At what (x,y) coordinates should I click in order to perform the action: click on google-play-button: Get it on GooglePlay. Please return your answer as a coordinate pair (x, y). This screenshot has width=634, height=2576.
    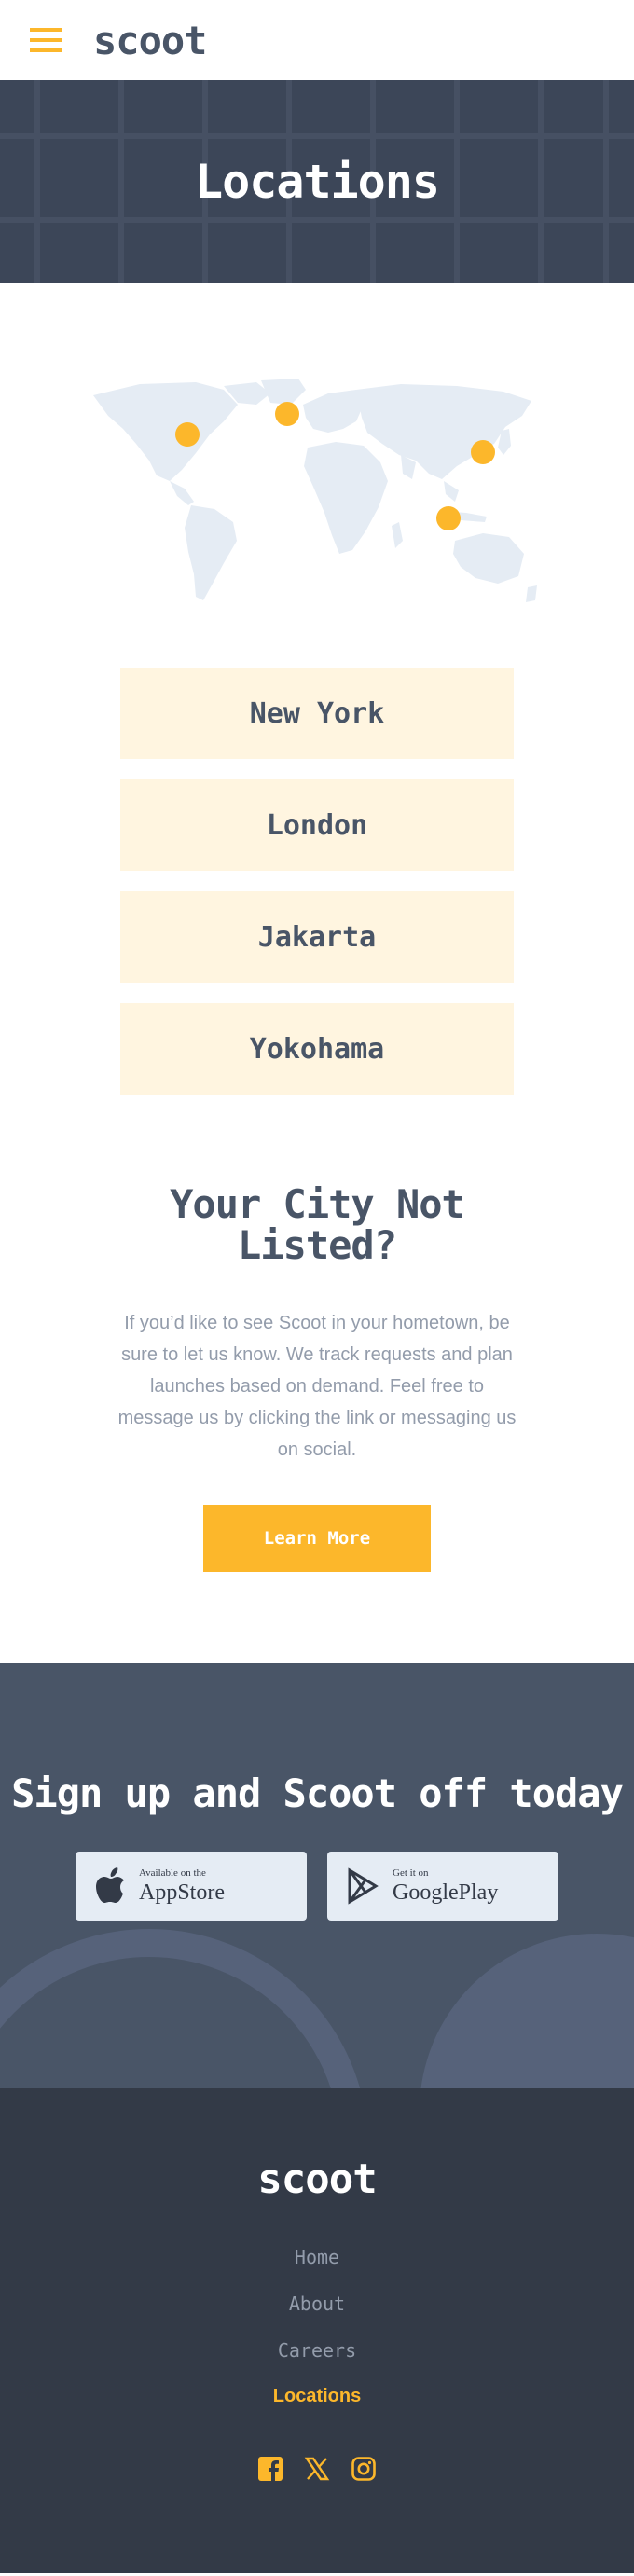
    Looking at the image, I should click on (442, 1886).